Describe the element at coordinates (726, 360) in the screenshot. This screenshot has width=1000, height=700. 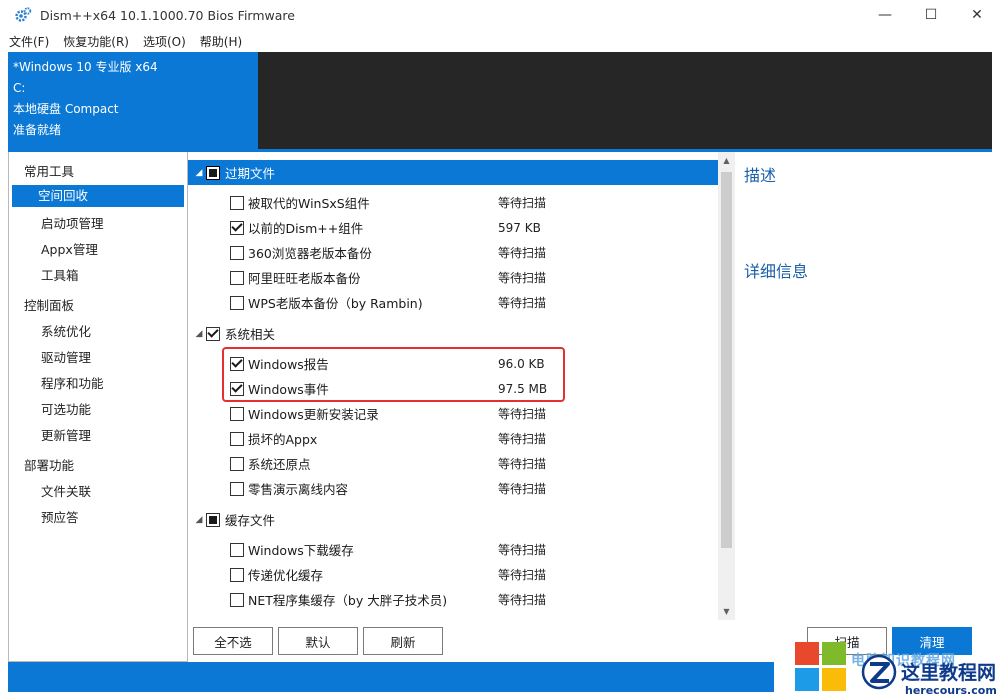
I see `scroll-thumb` at that location.